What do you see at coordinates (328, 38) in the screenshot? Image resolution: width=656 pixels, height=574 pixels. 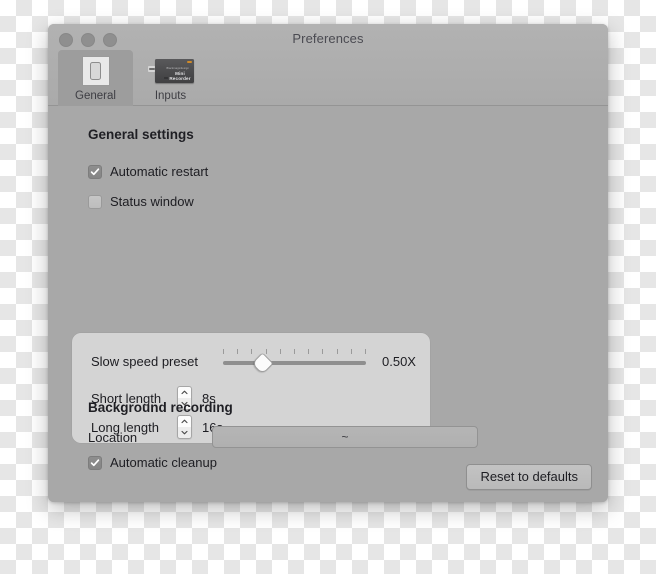 I see `window-title: Preferences` at bounding box center [328, 38].